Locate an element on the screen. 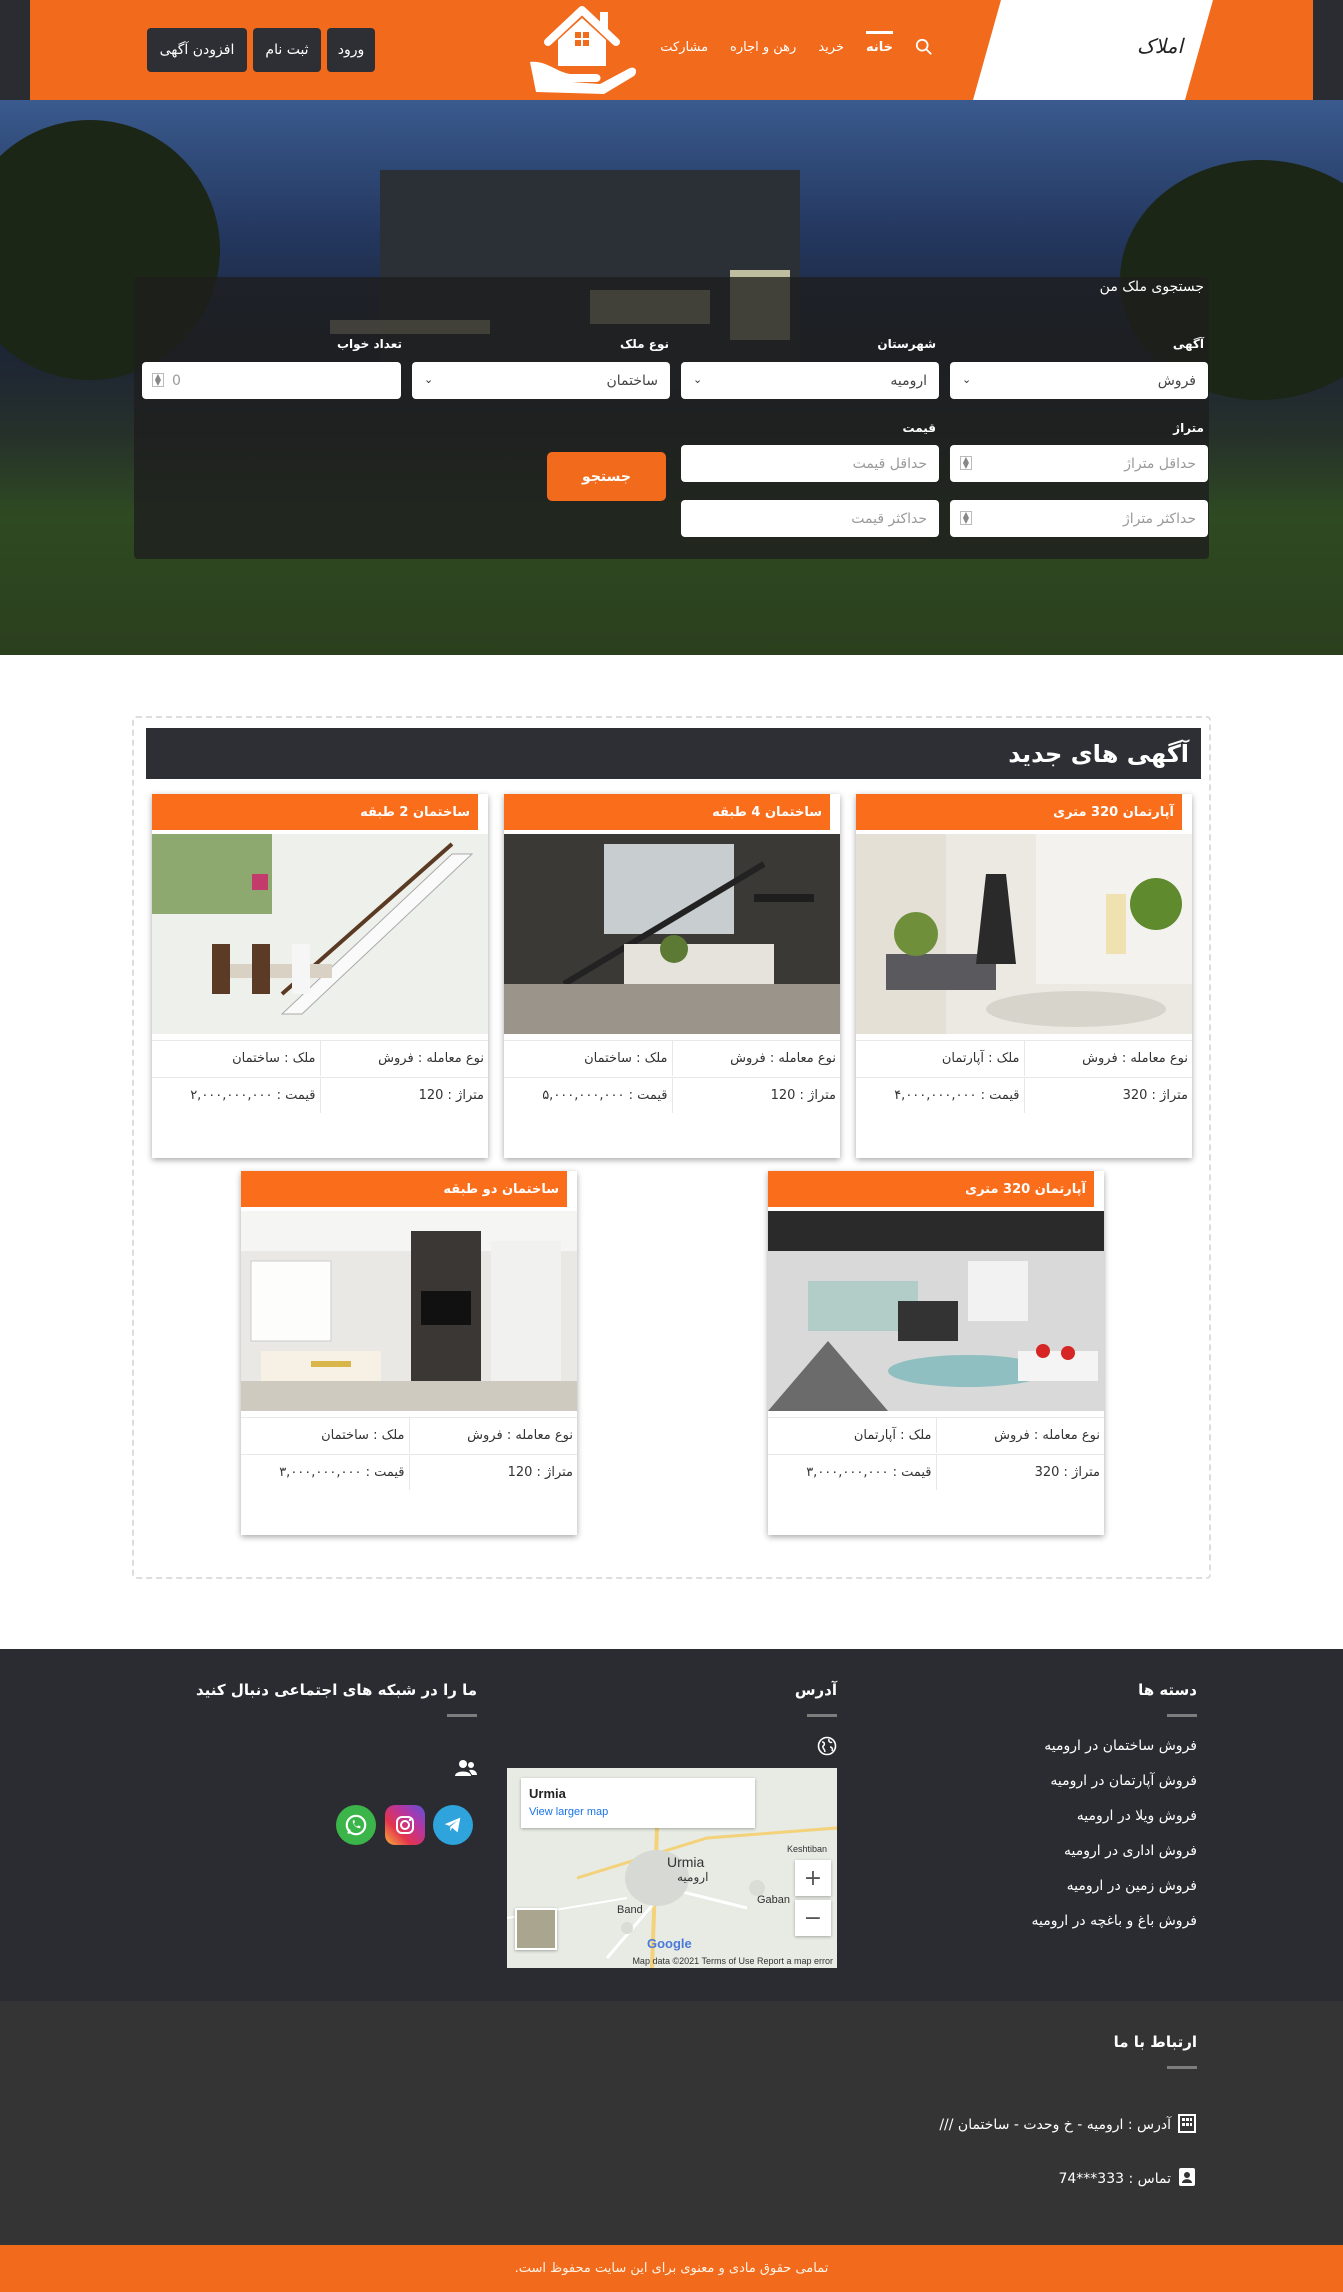 This screenshot has width=1343, height=2292. map-label-city: Urmia is located at coordinates (686, 1862).